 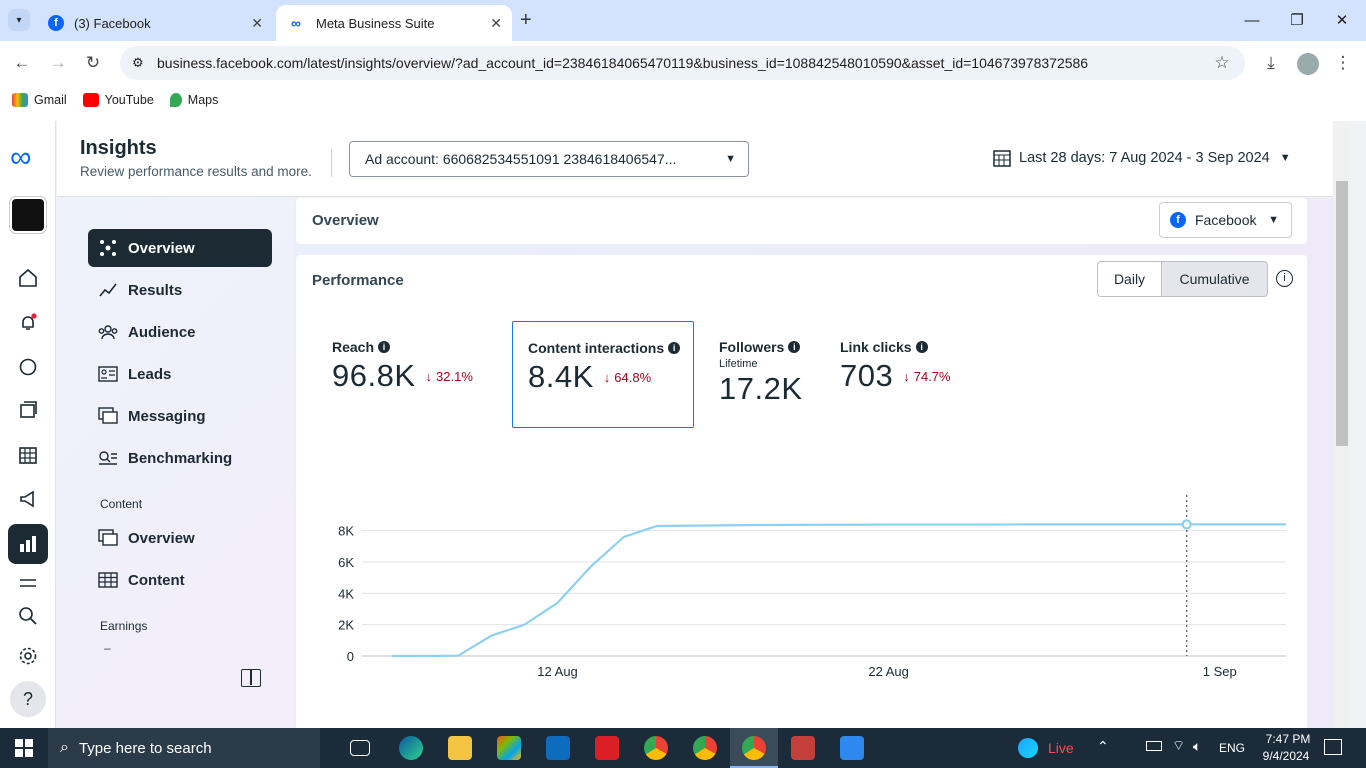 What do you see at coordinates (683, 100) in the screenshot?
I see `bookmarks-bar: Gmail YouTube Maps` at bounding box center [683, 100].